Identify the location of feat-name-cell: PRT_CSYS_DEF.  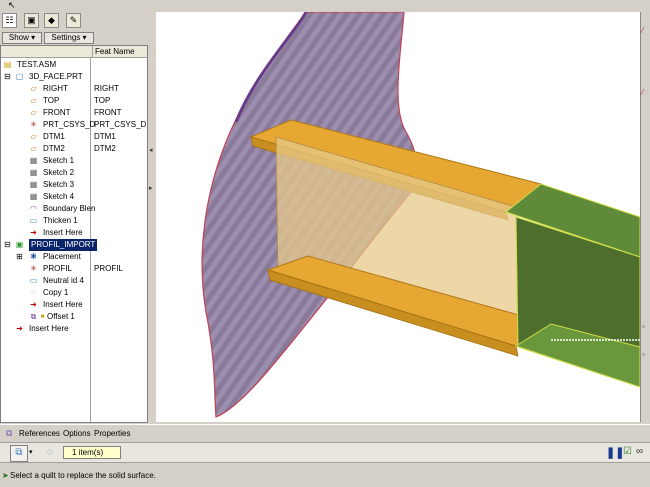
(120, 124).